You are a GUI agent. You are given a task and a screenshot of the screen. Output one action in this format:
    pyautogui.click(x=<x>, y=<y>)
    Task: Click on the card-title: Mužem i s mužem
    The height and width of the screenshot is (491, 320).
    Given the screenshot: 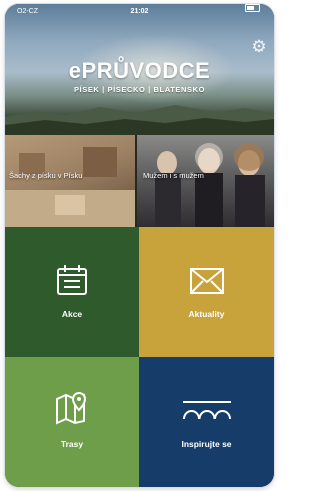 What is the action you would take?
    pyautogui.click(x=173, y=175)
    